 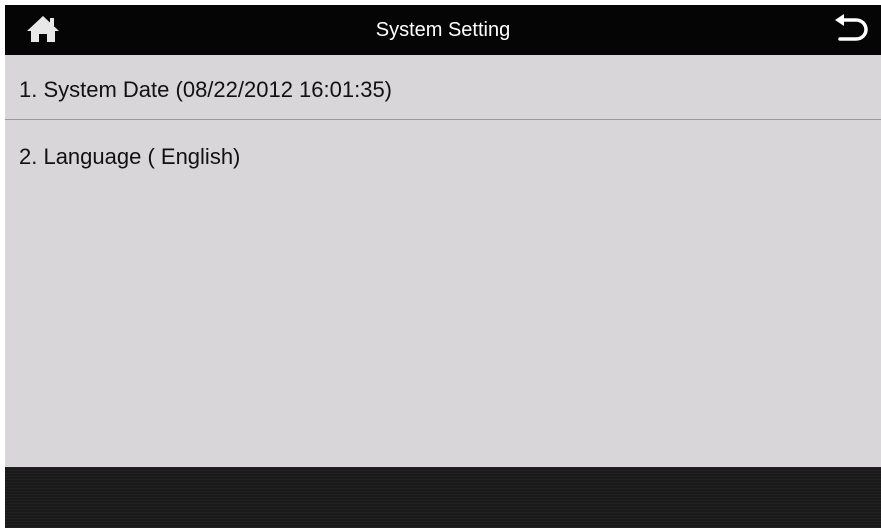 I want to click on header-bar: System Setting, so click(x=443, y=30).